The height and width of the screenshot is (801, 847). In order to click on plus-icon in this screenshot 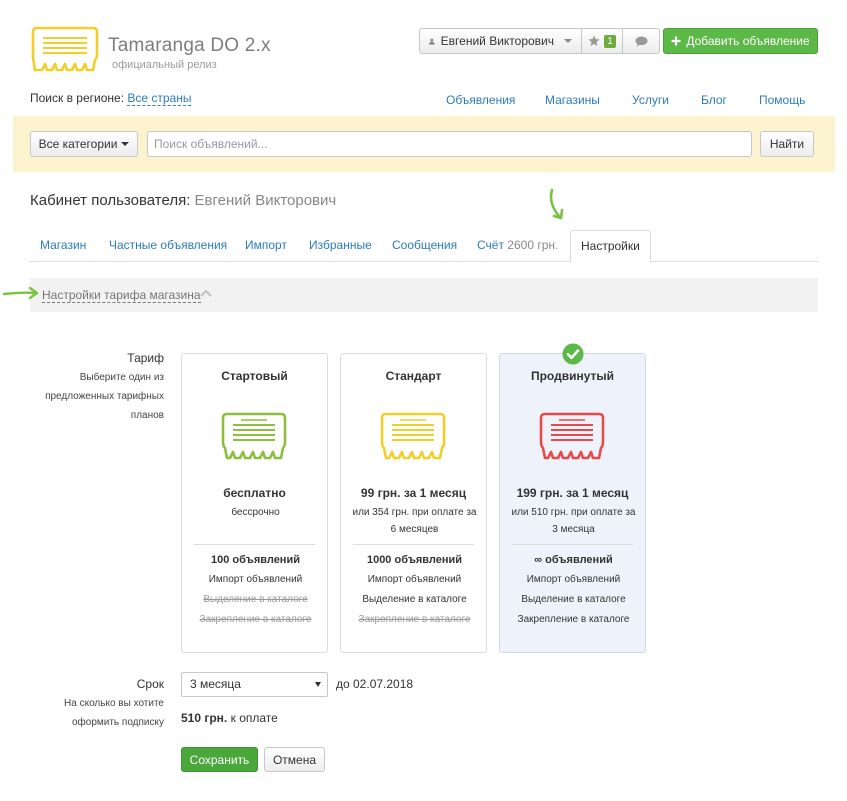, I will do `click(676, 41)`.